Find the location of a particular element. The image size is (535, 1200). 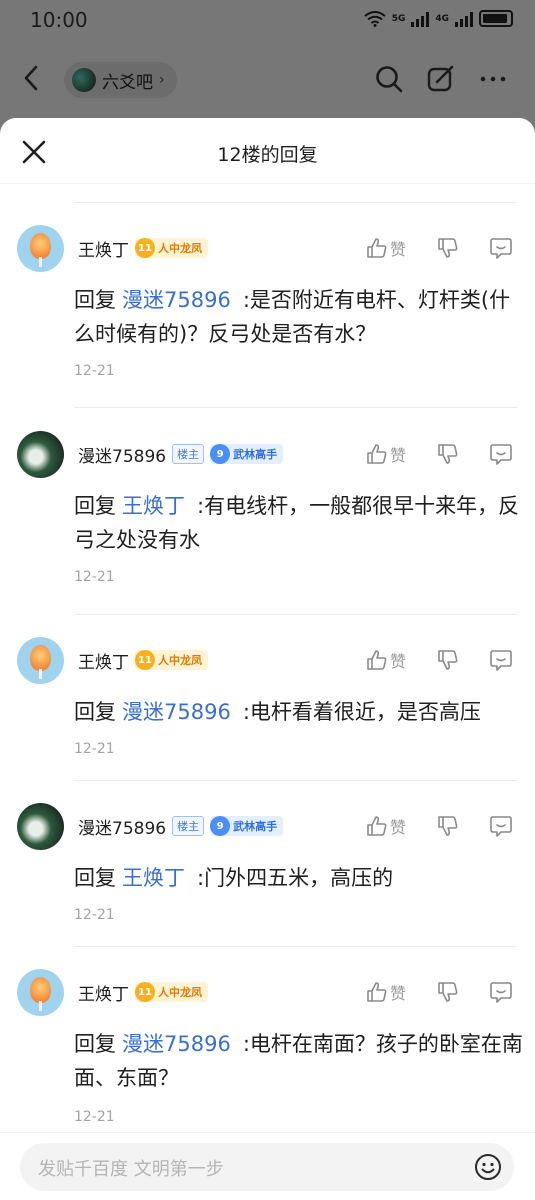

forum-name: 六爻吧 is located at coordinates (127, 82).